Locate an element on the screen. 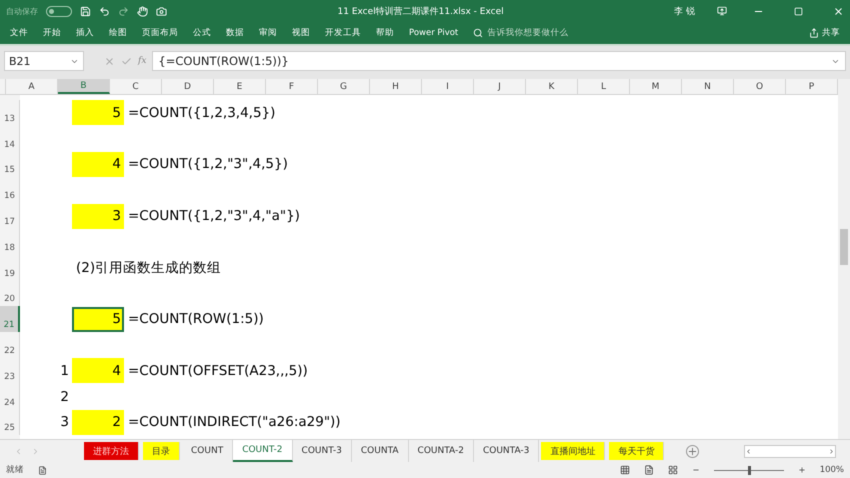 This screenshot has height=478, width=850. ribbon-tab: 插入 is located at coordinates (85, 33).